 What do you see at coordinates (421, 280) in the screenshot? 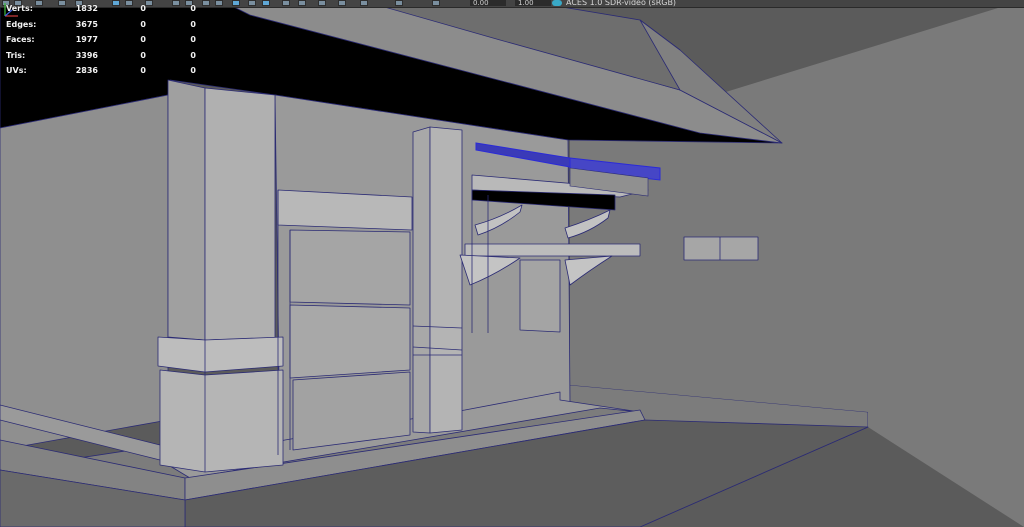
I see `mid-pillar-front` at bounding box center [421, 280].